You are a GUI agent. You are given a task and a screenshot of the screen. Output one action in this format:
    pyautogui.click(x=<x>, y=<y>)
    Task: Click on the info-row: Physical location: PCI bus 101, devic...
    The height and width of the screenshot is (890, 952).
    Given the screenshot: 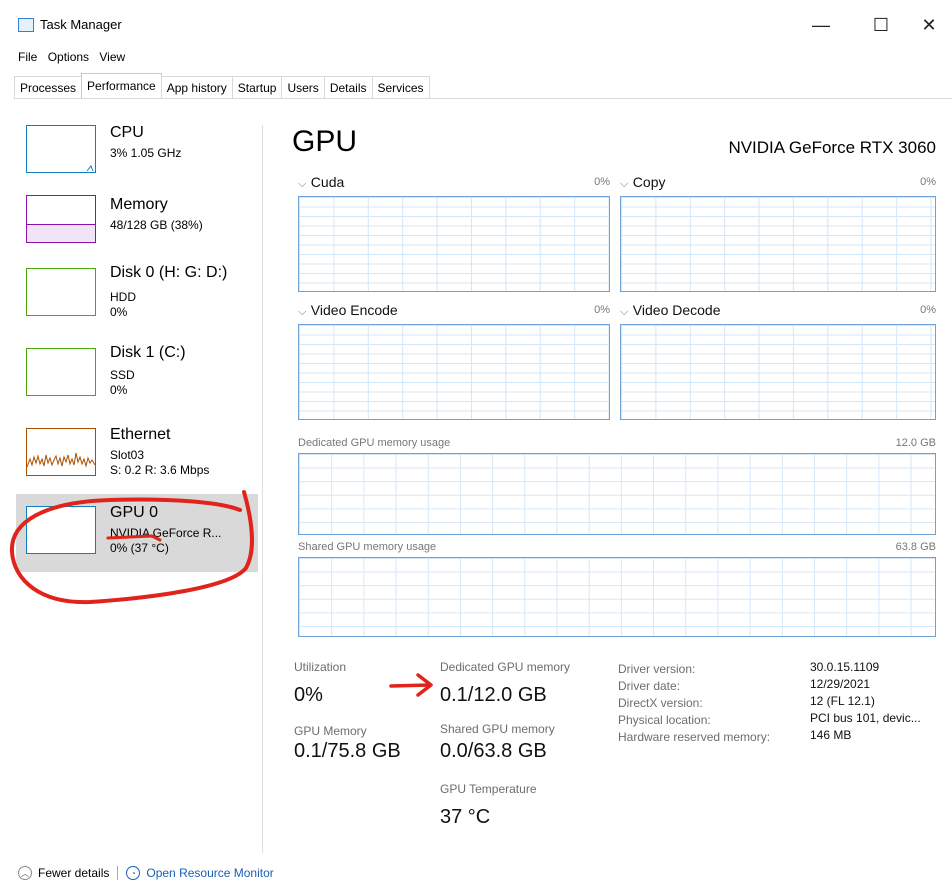 What is the action you would take?
    pyautogui.click(x=778, y=719)
    